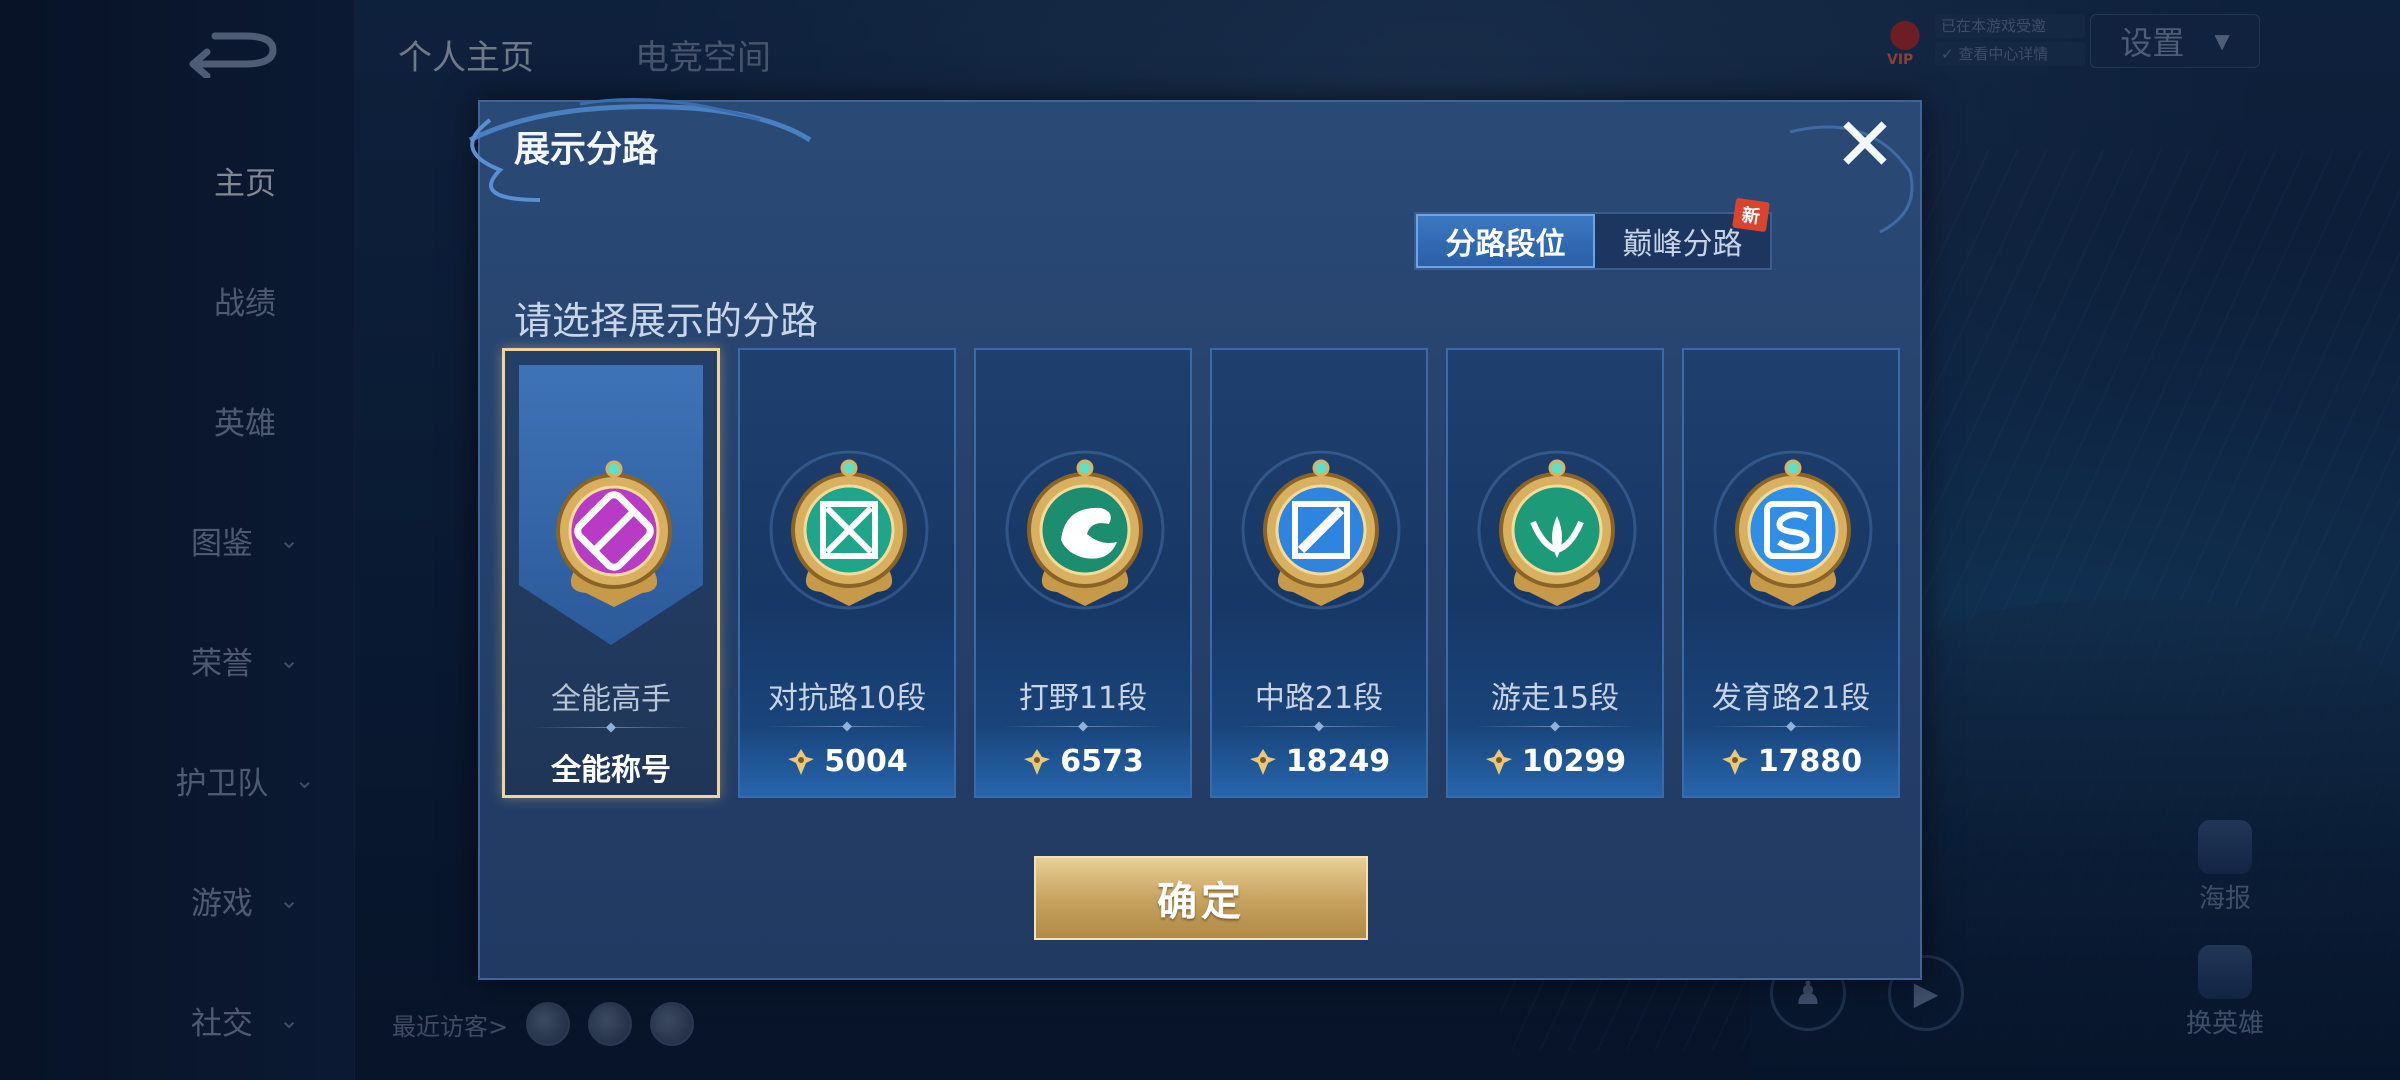 The height and width of the screenshot is (1080, 2400). I want to click on lane-card: 对抗路10段 5004, so click(847, 573).